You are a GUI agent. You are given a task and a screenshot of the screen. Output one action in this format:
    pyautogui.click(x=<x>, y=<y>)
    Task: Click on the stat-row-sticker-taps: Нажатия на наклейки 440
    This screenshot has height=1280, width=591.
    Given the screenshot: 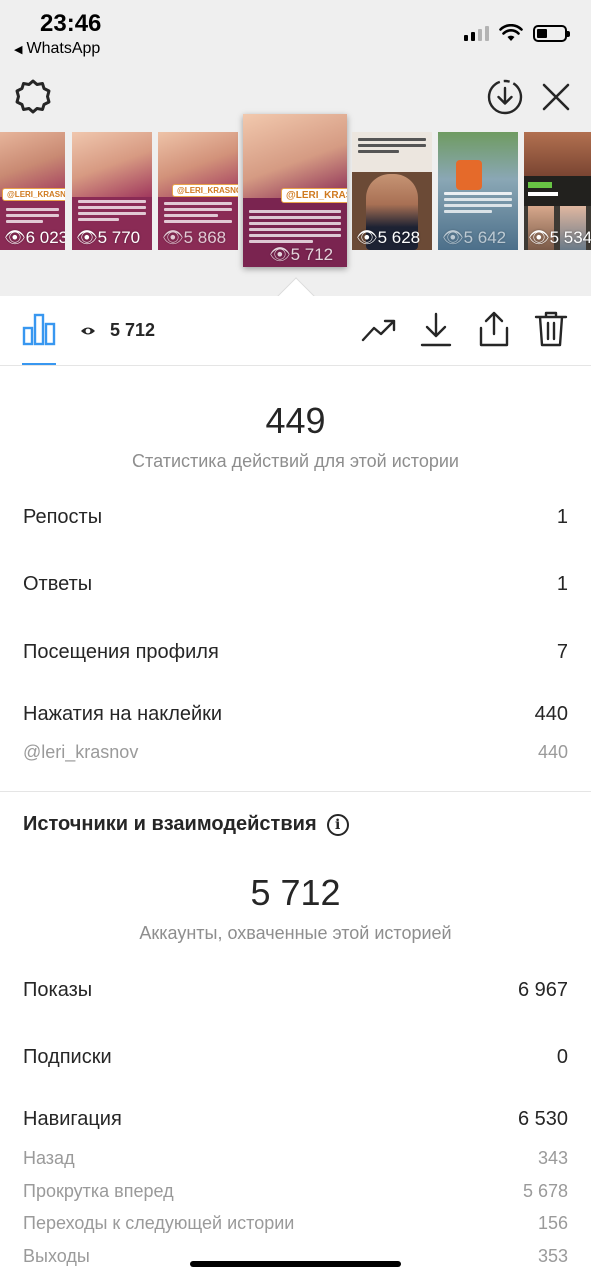 What is the action you would take?
    pyautogui.click(x=295, y=714)
    